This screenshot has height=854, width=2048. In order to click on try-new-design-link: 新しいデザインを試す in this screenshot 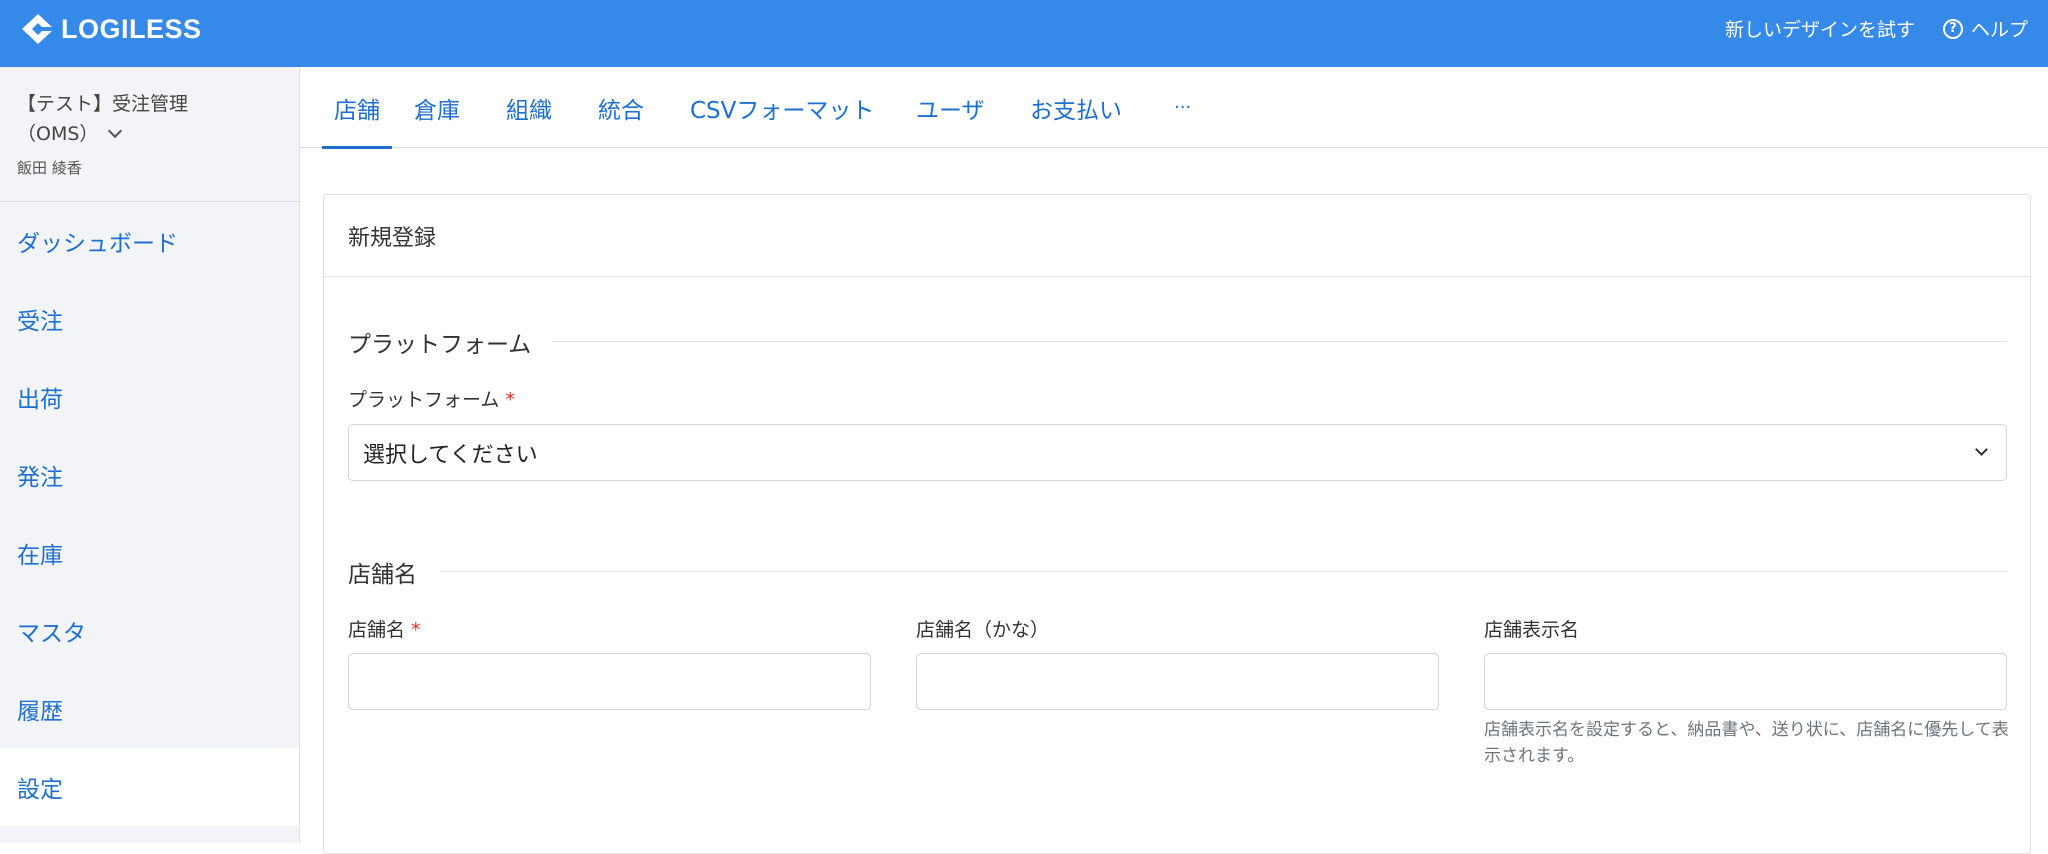, I will do `click(1820, 28)`.